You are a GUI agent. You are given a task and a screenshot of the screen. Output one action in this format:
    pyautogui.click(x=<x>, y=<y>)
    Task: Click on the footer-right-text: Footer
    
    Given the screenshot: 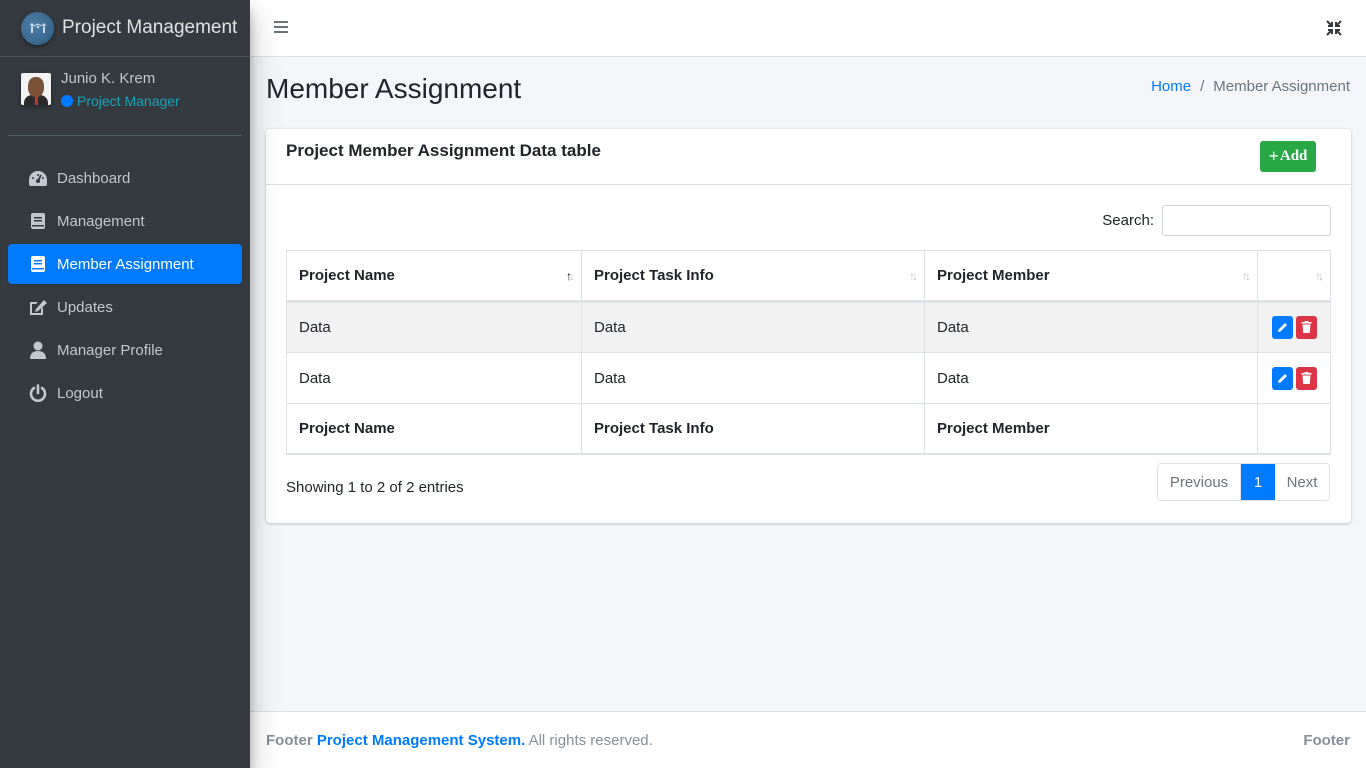 What is the action you would take?
    pyautogui.click(x=1326, y=740)
    